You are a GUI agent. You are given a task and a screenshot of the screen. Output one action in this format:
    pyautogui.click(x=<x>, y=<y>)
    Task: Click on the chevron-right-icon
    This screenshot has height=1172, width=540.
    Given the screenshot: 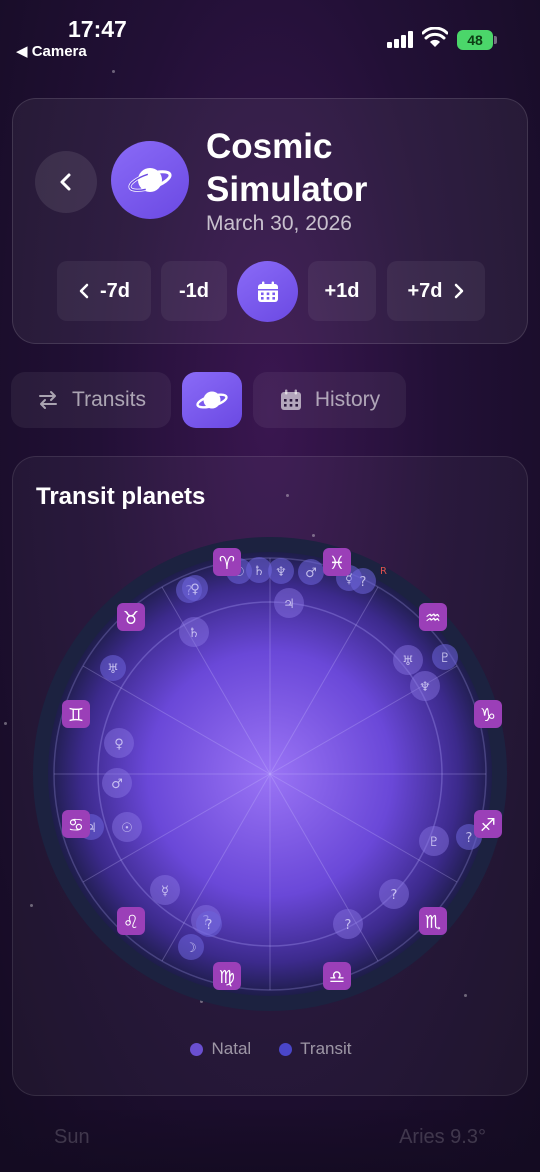 What is the action you would take?
    pyautogui.click(x=458, y=291)
    